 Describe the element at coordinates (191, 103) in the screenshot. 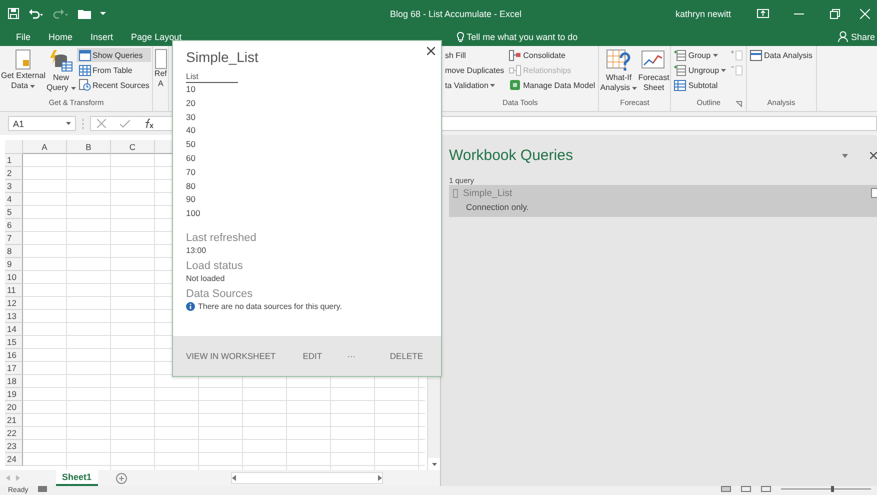

I see `value-cell-text: 20` at that location.